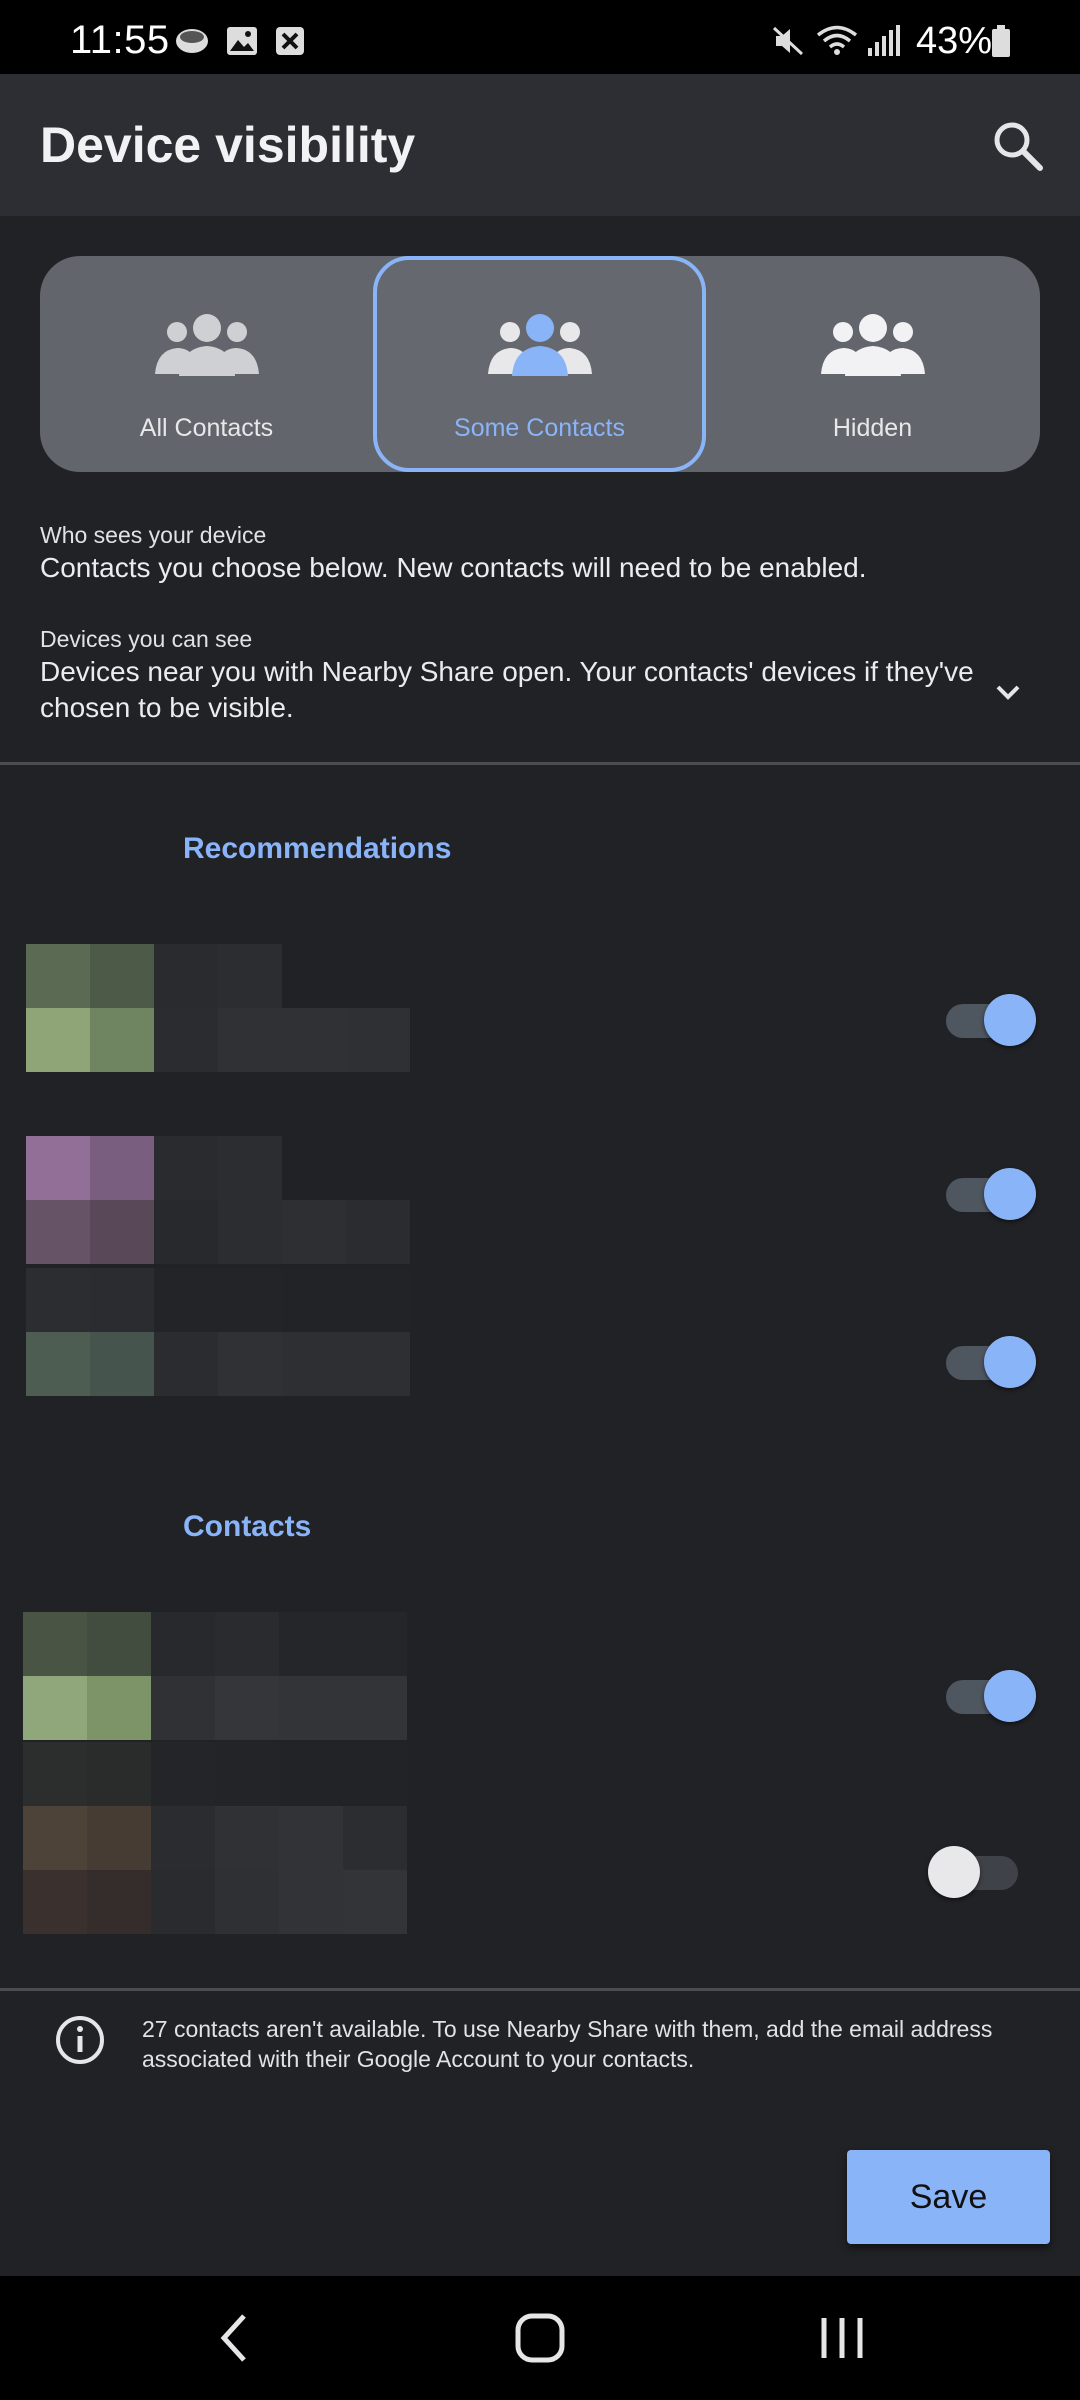 This screenshot has height=2400, width=1080. Describe the element at coordinates (540, 145) in the screenshot. I see `app-bar: Device visibility` at that location.